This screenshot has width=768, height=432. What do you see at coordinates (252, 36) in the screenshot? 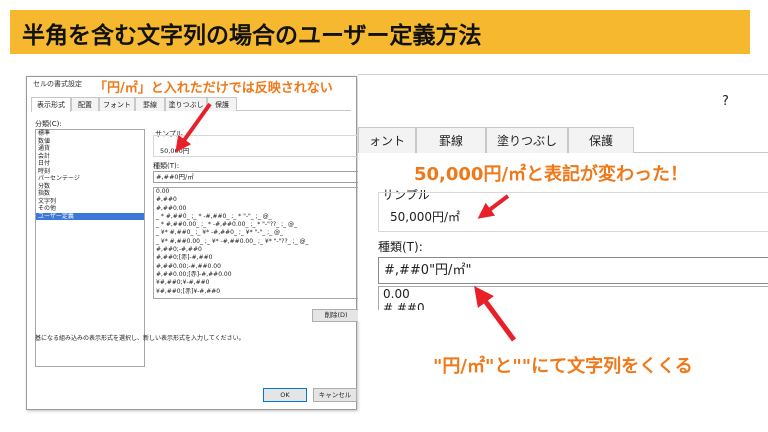
I see `page-title: 半角を含む文字列の場合のユーザー定義方法` at bounding box center [252, 36].